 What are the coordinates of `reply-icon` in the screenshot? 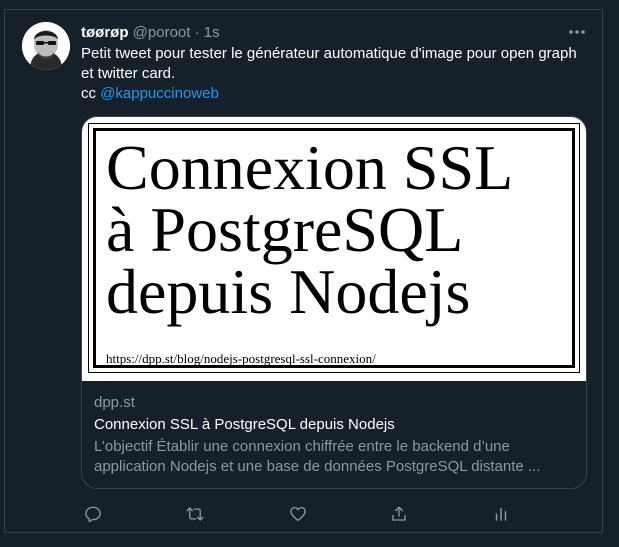 It's located at (93, 514).